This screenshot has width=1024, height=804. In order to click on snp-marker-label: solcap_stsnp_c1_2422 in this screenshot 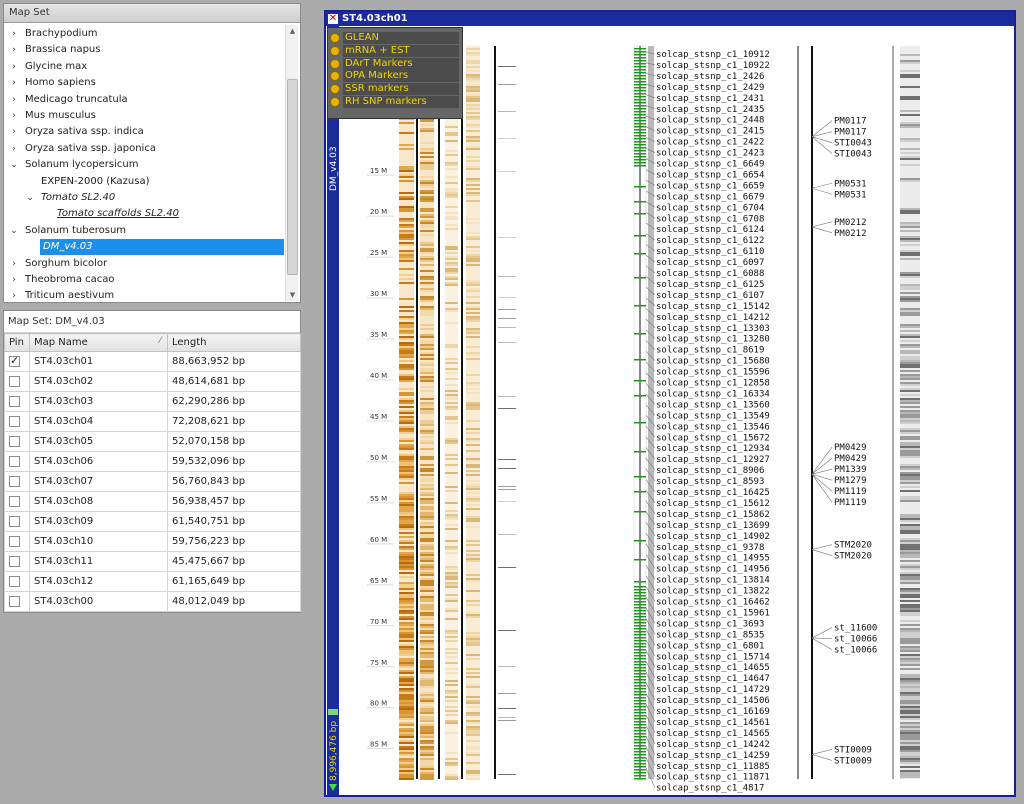, I will do `click(710, 143)`.